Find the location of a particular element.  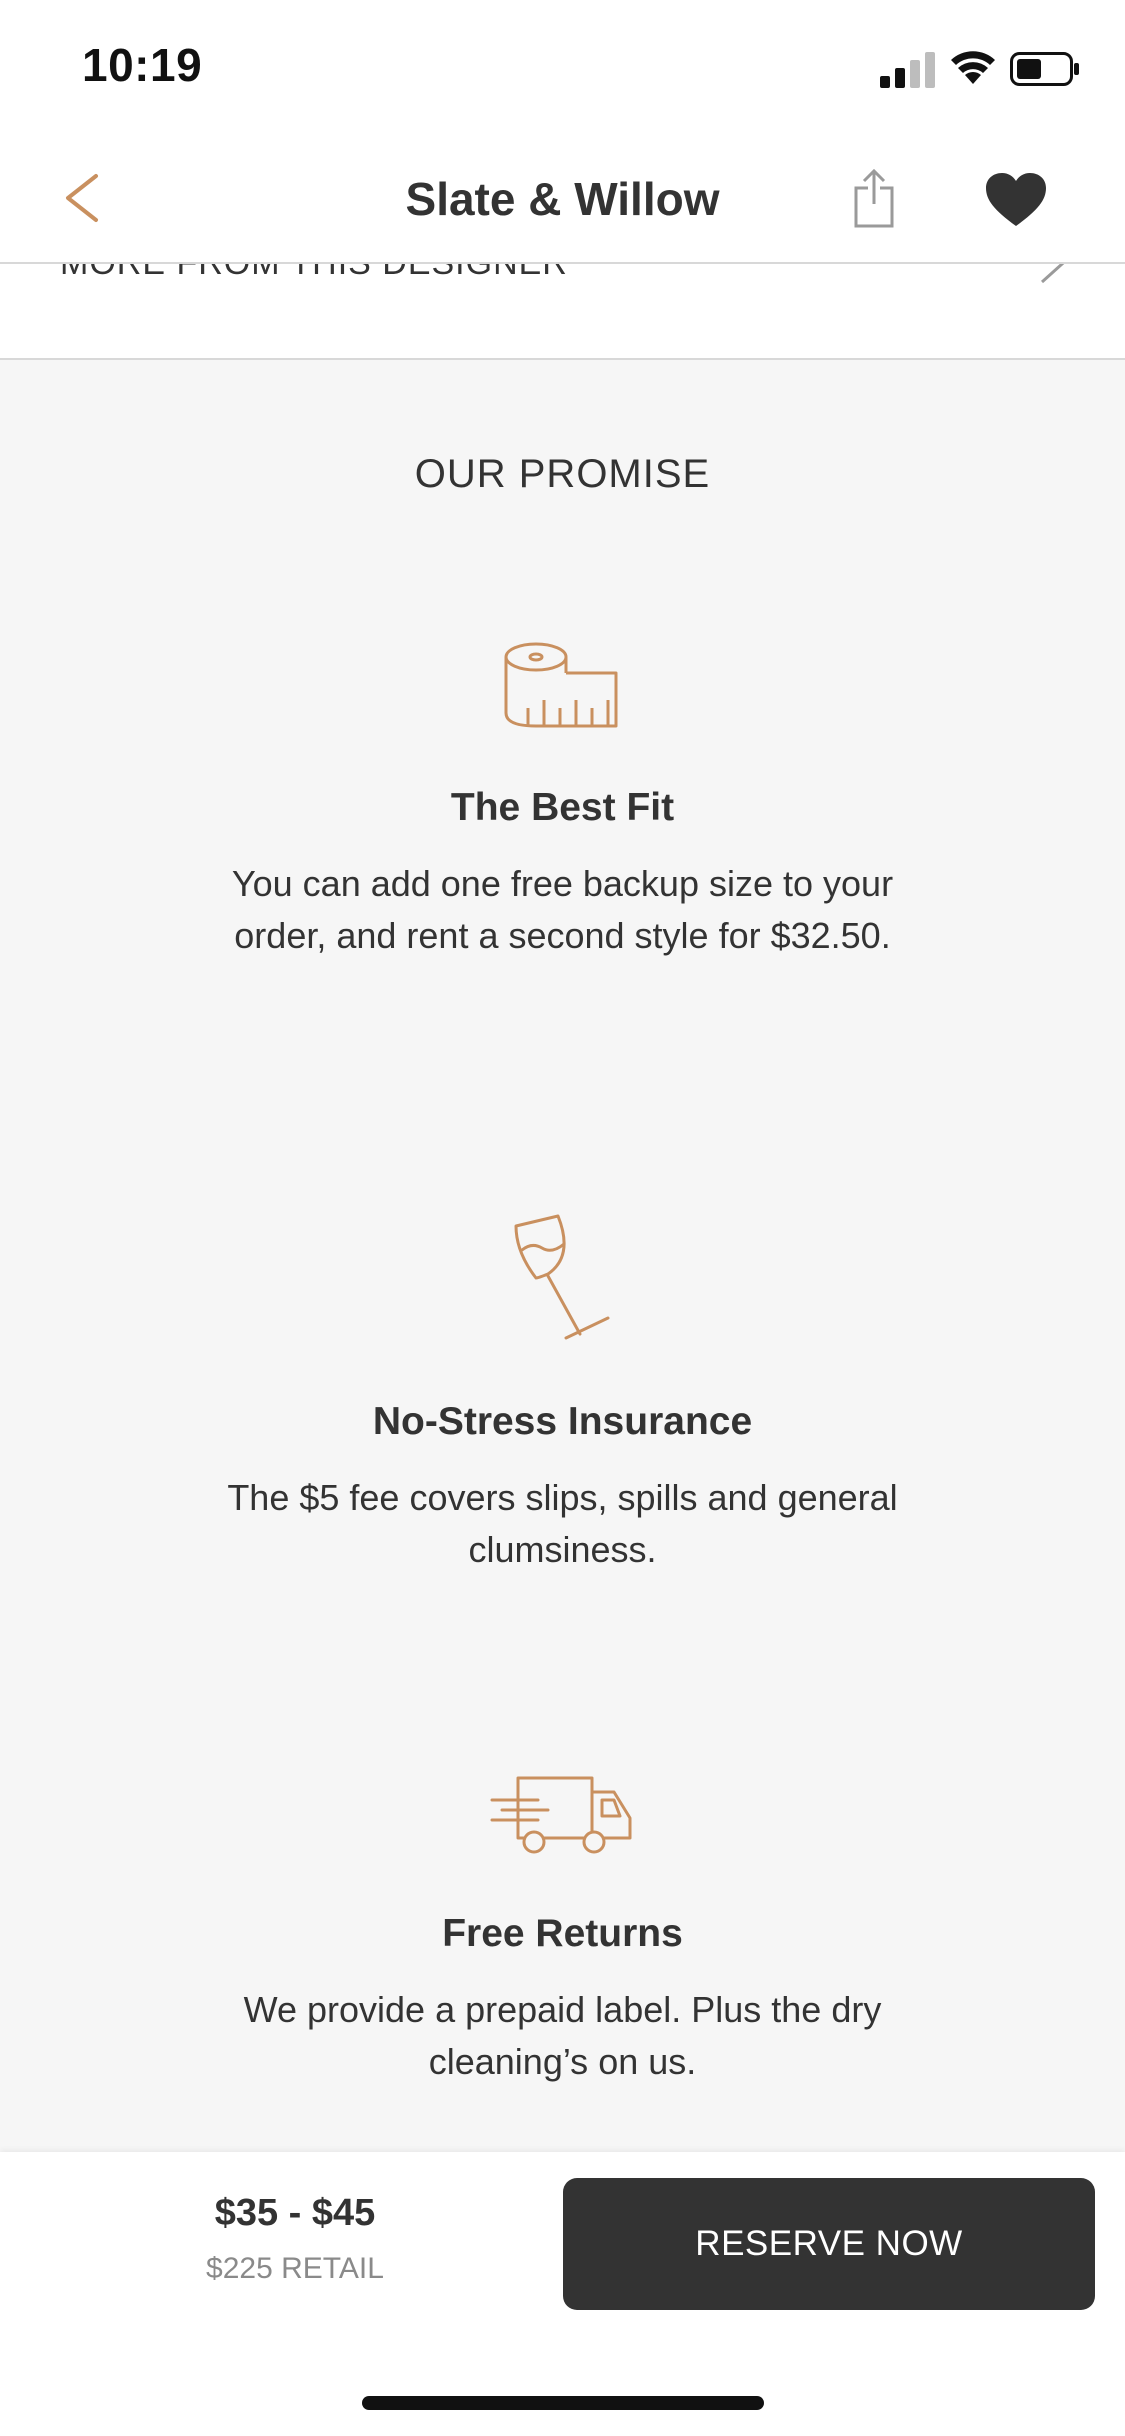

heart-icon is located at coordinates (1016, 199).